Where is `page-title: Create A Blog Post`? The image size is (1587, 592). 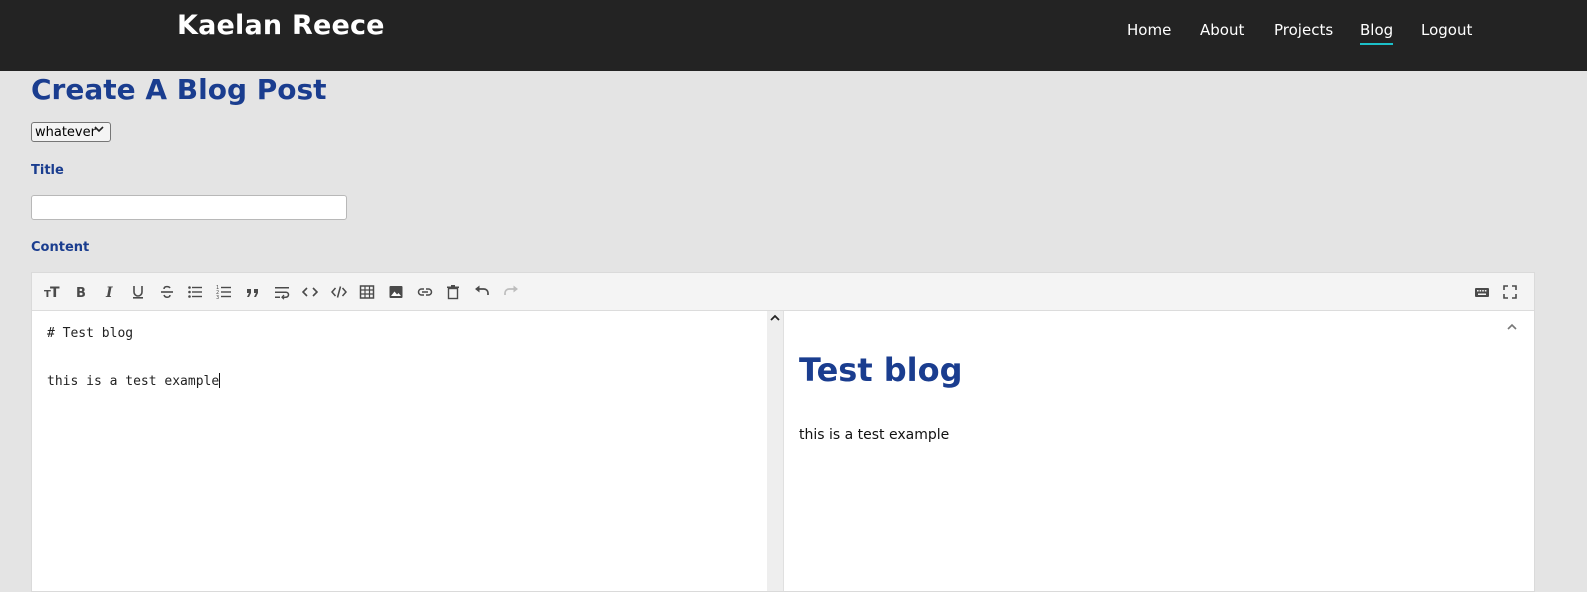
page-title: Create A Blog Post is located at coordinates (179, 89).